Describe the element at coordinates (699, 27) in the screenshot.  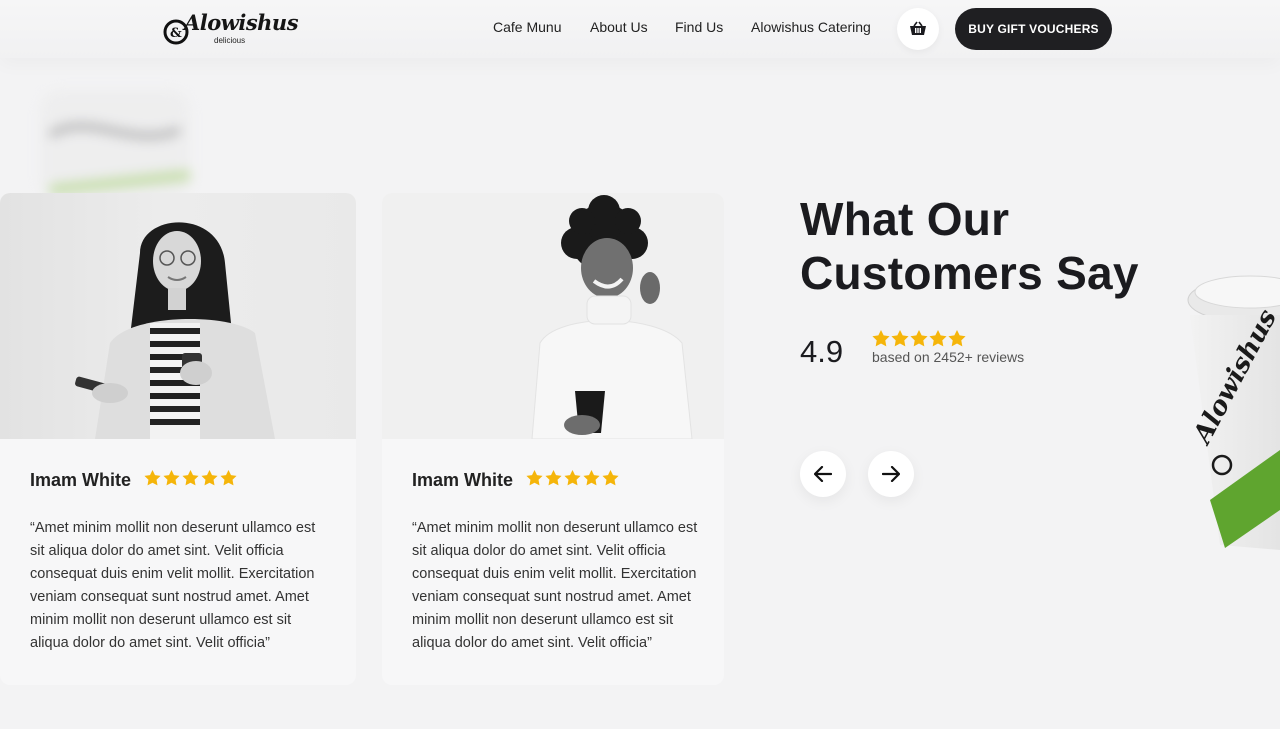
I see `nav-find-us: Find Us` at that location.